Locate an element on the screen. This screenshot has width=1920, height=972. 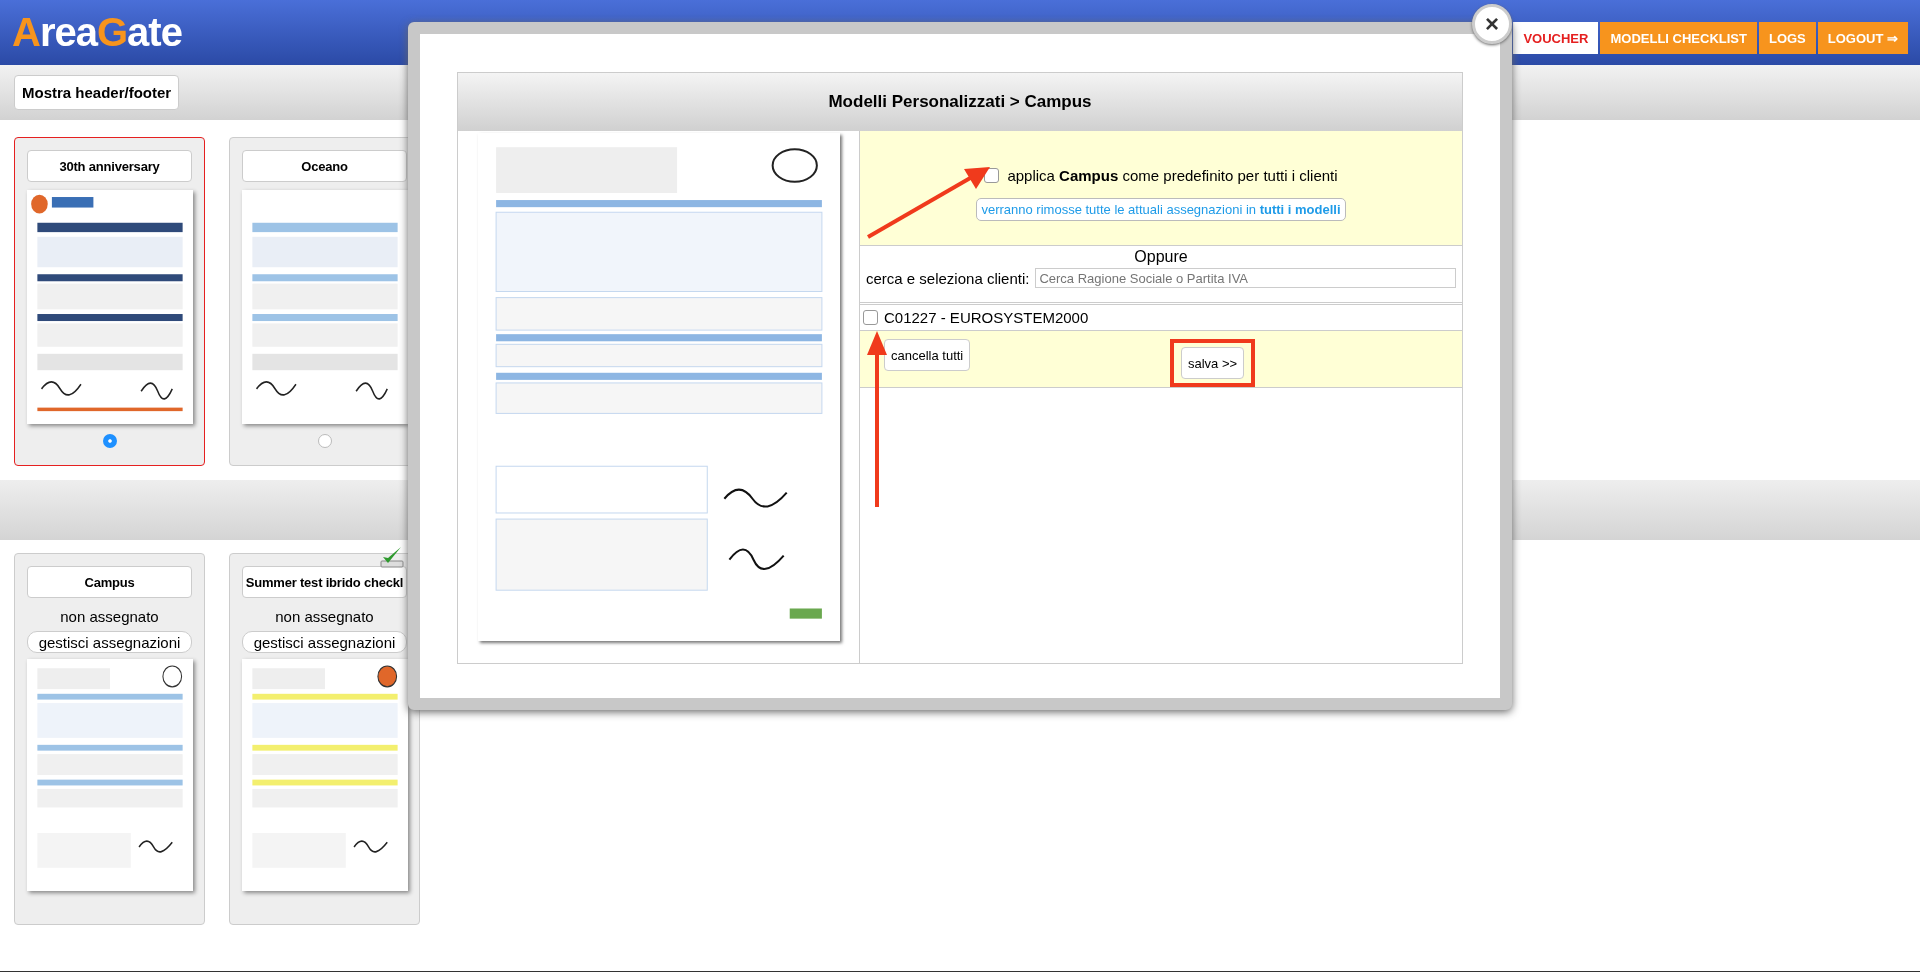
dialog-title: Modelli Personalizzati > Campus is located at coordinates (960, 102).